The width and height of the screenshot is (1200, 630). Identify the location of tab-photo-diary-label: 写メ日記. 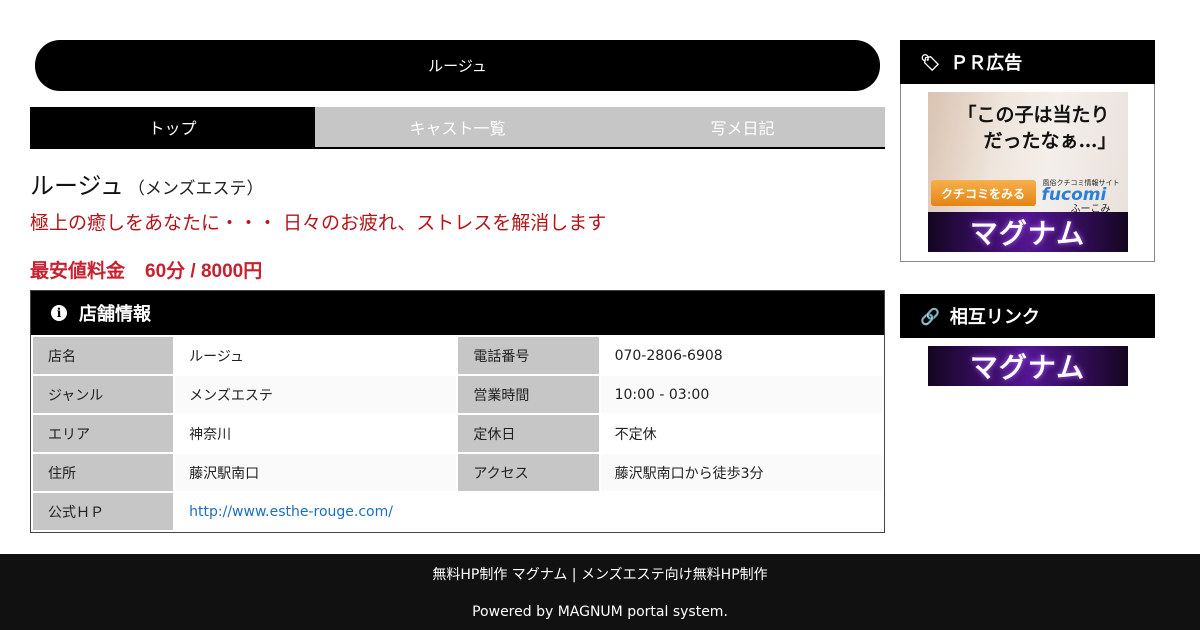
(742, 128).